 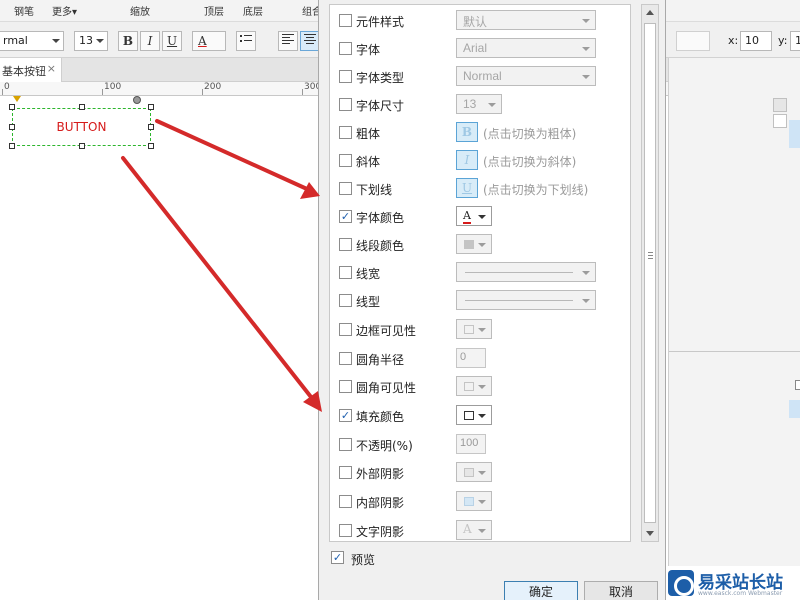 I want to click on property-row-font: 字体 Arial, so click(x=480, y=49).